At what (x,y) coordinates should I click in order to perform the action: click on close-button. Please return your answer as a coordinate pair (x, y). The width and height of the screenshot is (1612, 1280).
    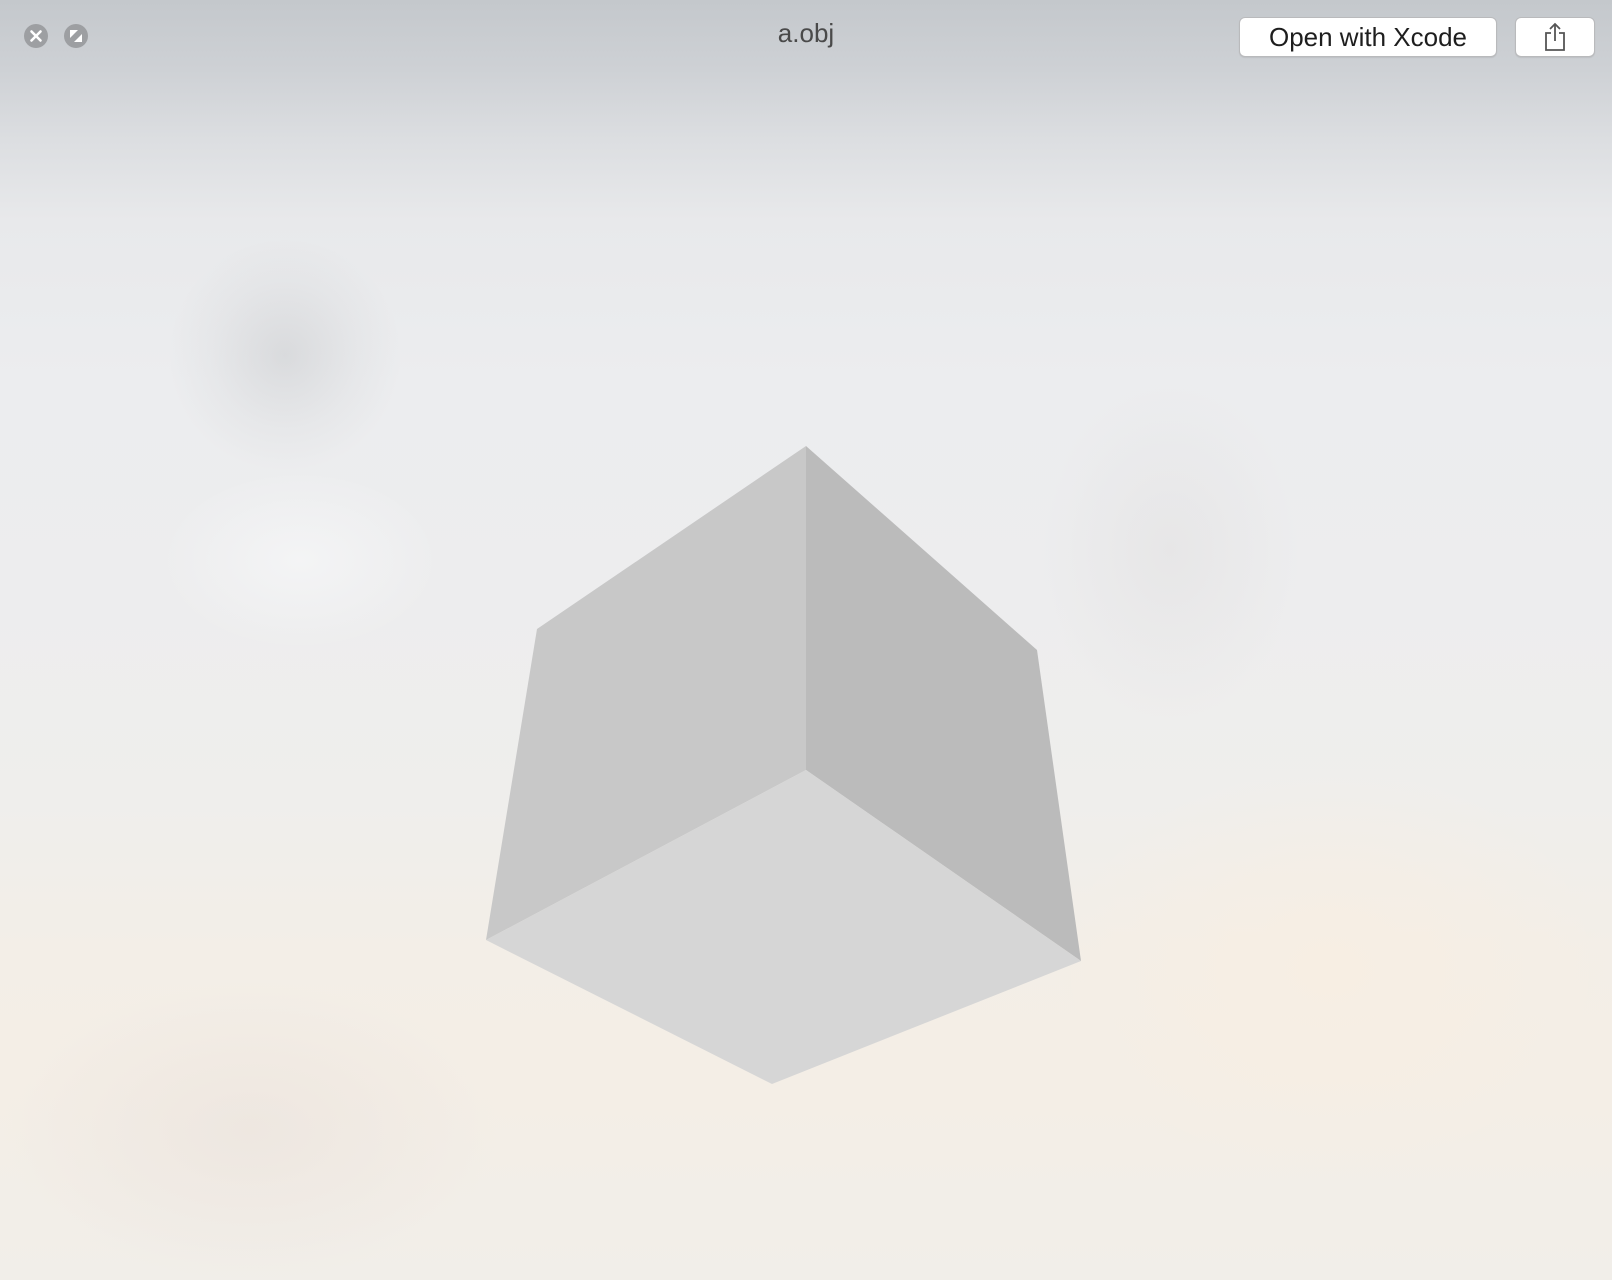
    Looking at the image, I should click on (36, 36).